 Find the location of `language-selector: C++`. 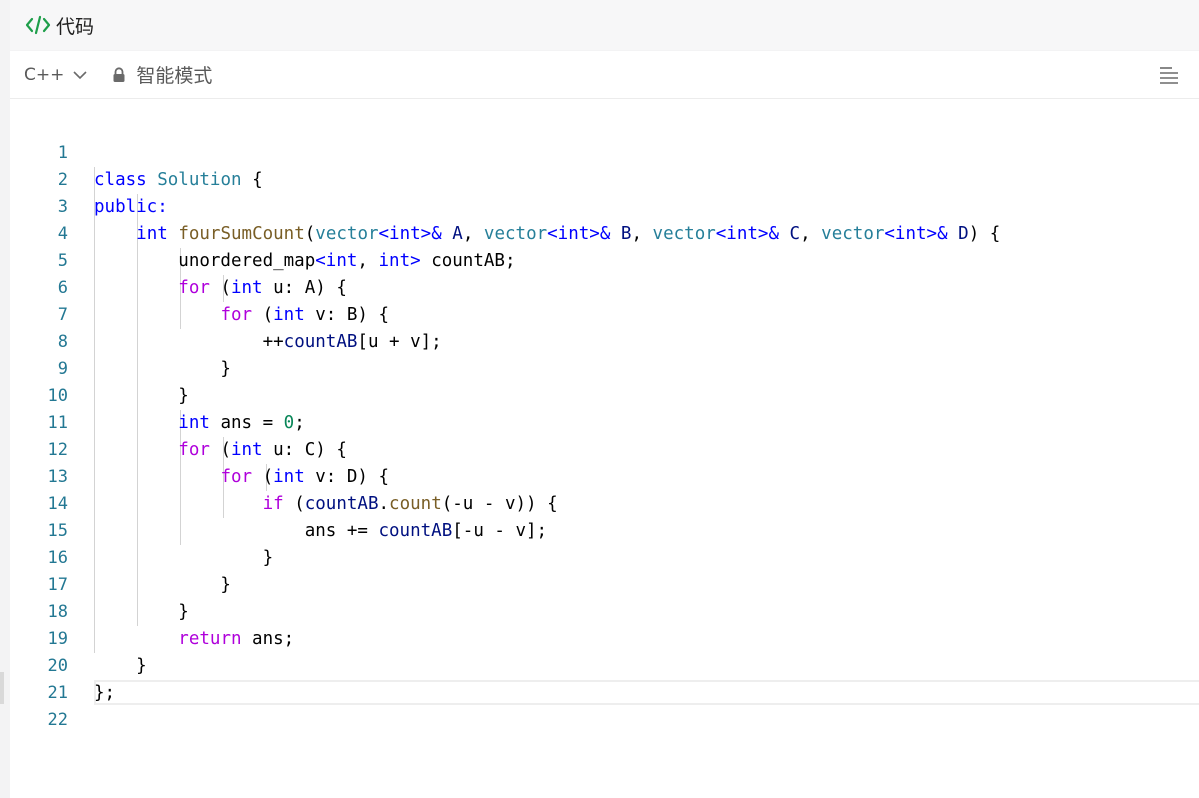

language-selector: C++ is located at coordinates (56, 75).